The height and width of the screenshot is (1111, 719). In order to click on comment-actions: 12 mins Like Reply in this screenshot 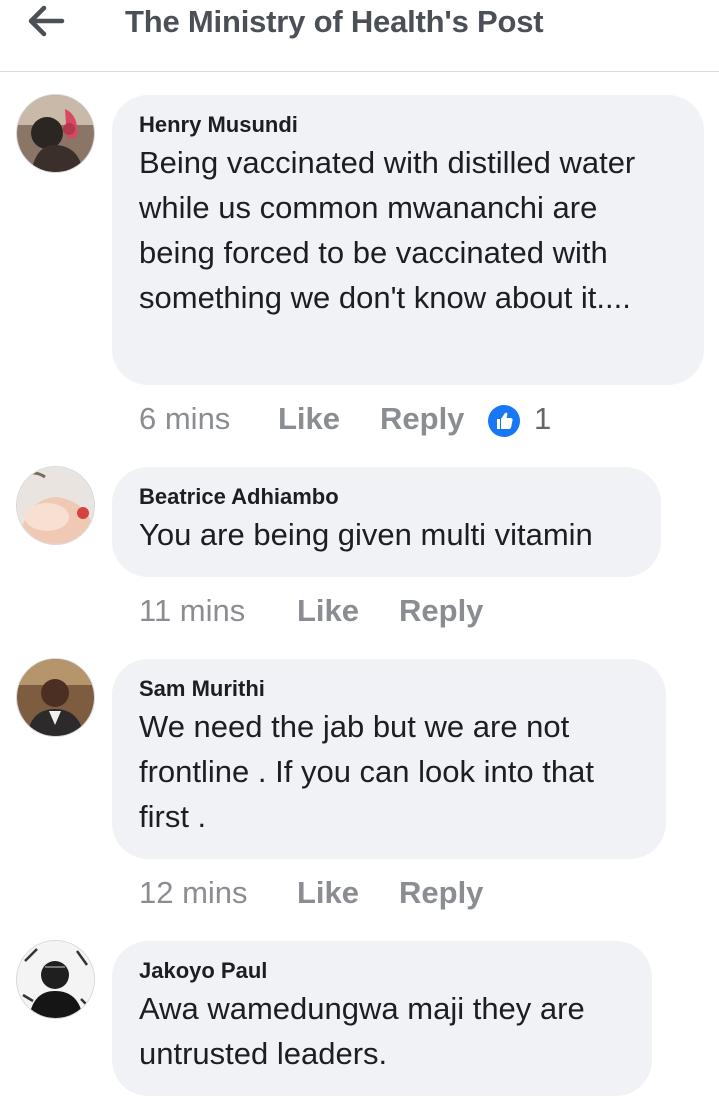, I will do `click(339, 893)`.